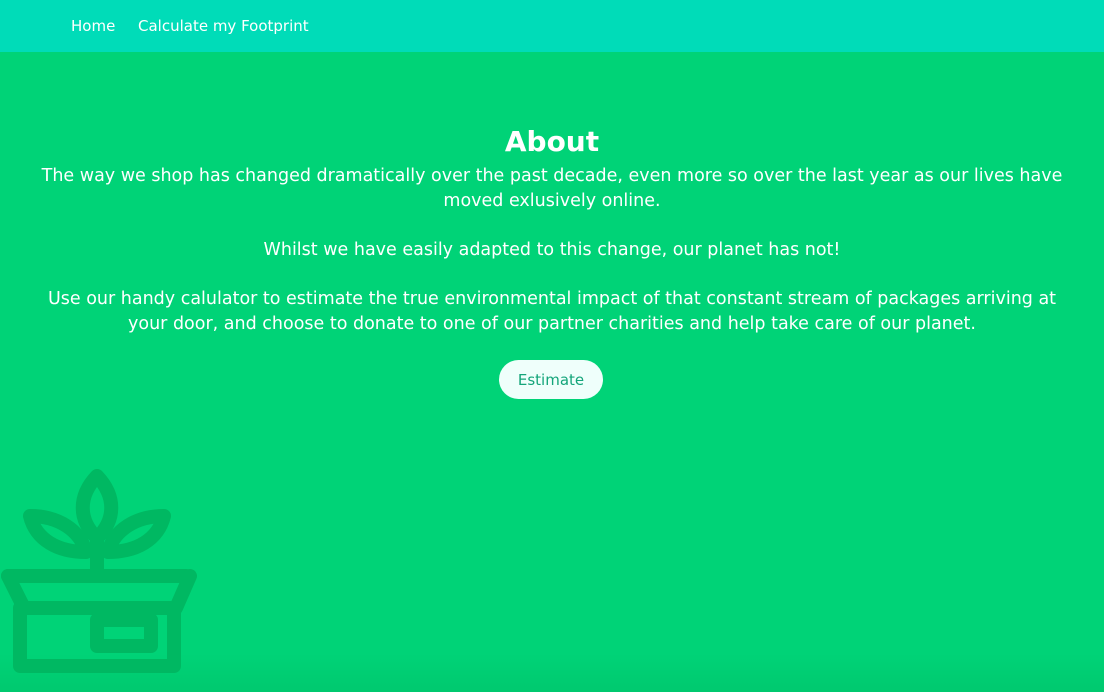 The width and height of the screenshot is (1104, 692). Describe the element at coordinates (93, 26) in the screenshot. I see `nav-link-home: Home` at that location.